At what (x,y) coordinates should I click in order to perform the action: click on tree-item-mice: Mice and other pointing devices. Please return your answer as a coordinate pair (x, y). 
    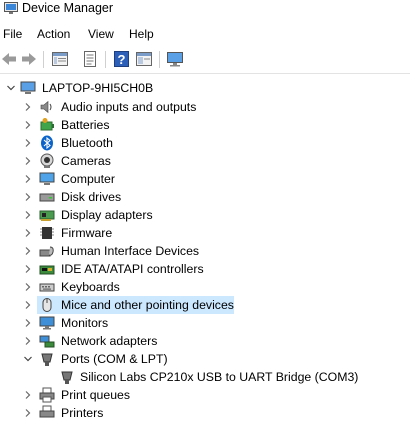
    Looking at the image, I should click on (205, 305).